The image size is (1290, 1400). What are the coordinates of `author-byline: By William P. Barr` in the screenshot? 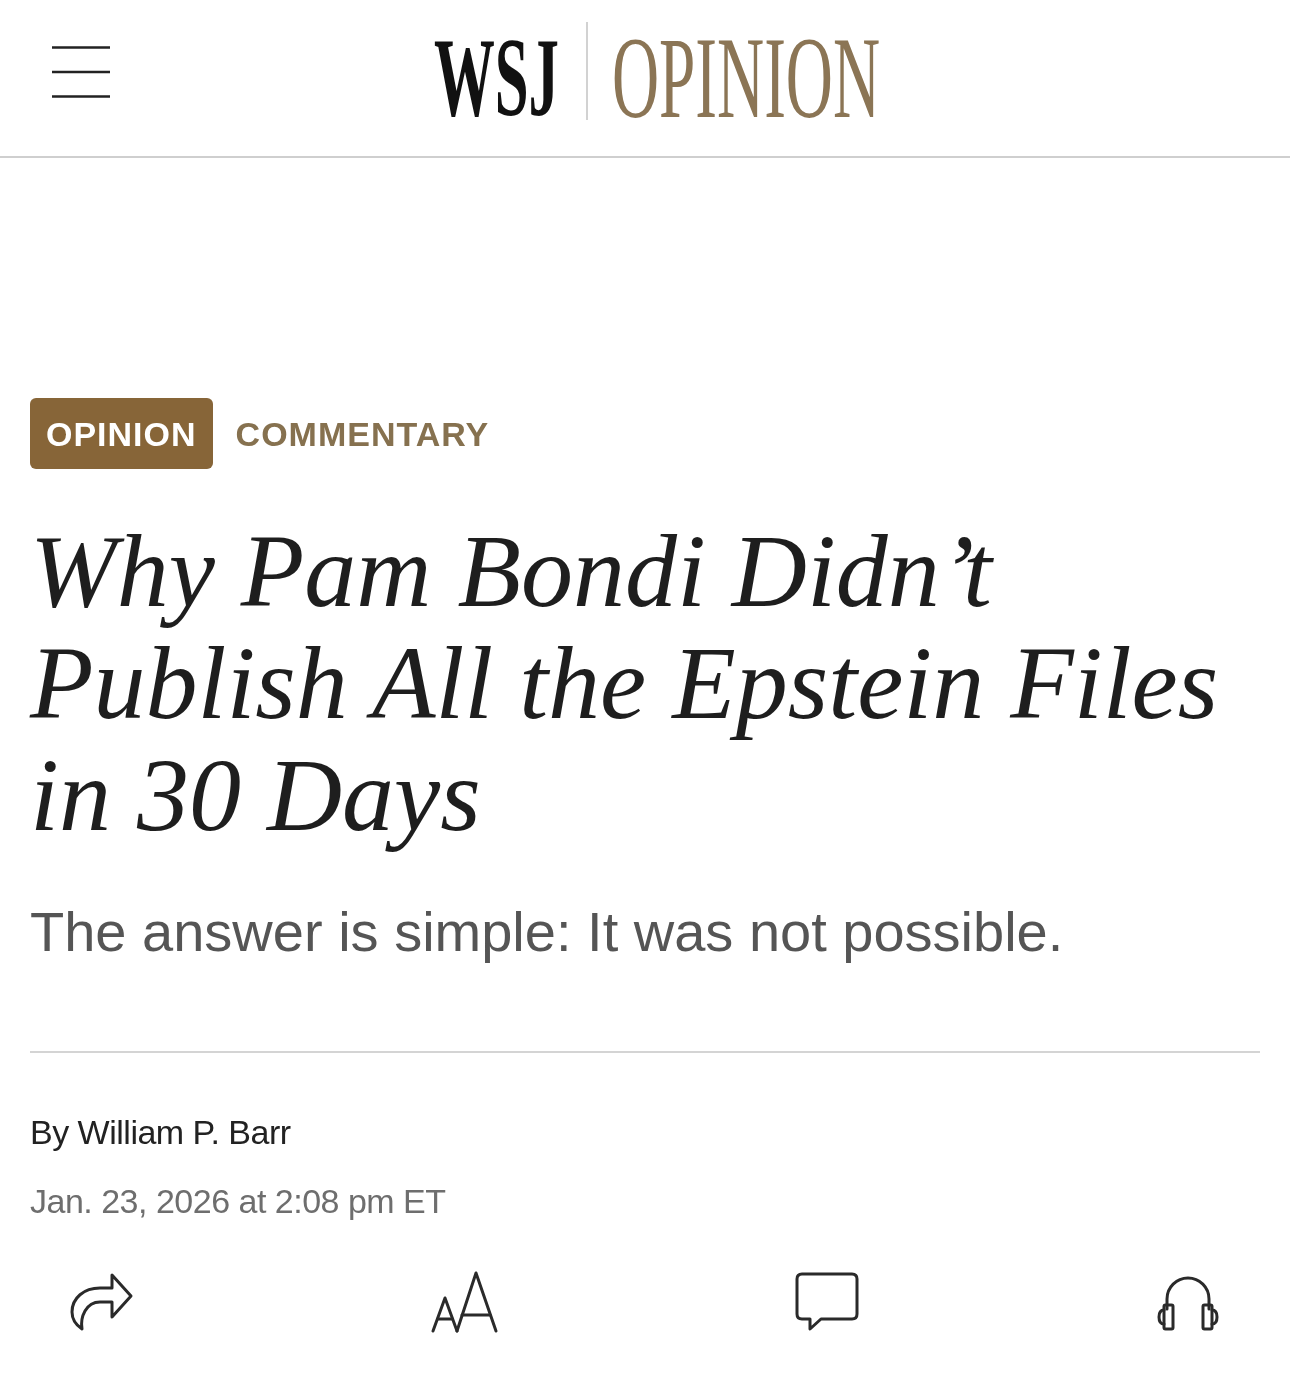 It's located at (161, 1132).